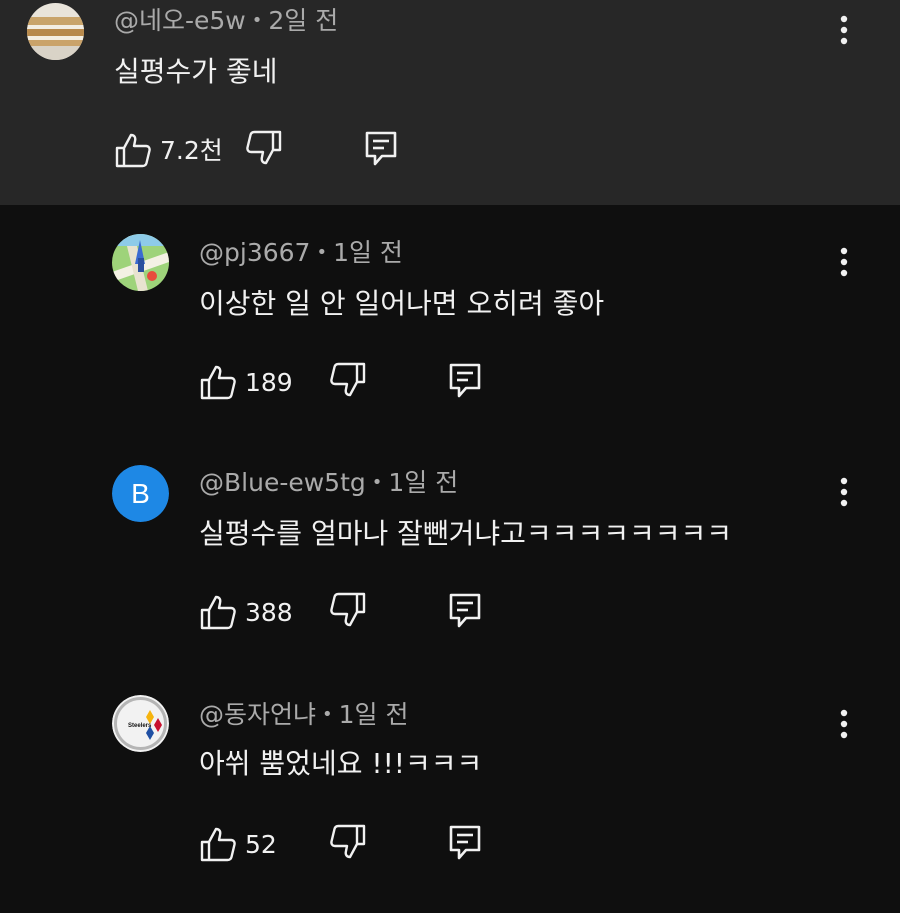 This screenshot has height=913, width=900. What do you see at coordinates (466, 533) in the screenshot?
I see `comment-text: 실평수를 얼마나 잘뺀거냐고ㅋㅋㅋㅋㅋㅋㅋㅋ` at bounding box center [466, 533].